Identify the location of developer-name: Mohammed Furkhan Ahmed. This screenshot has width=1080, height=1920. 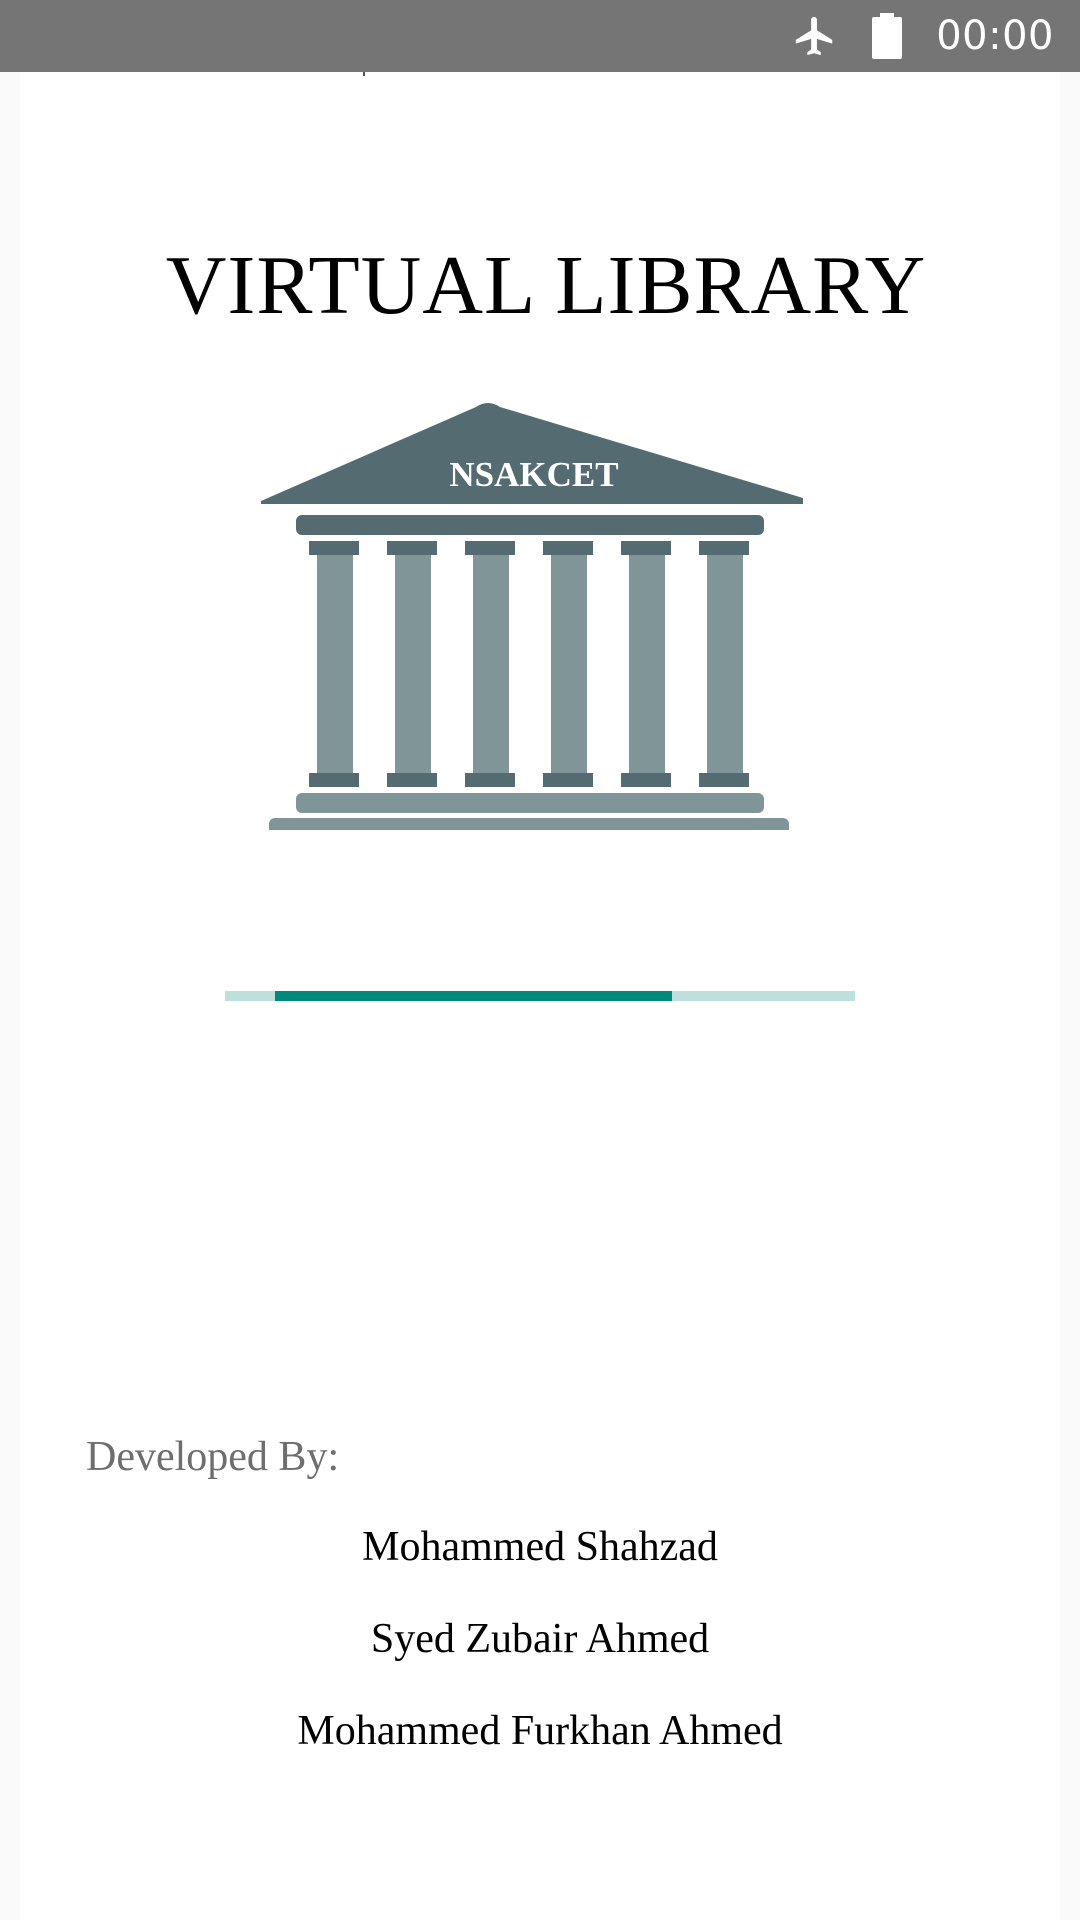
(540, 1731).